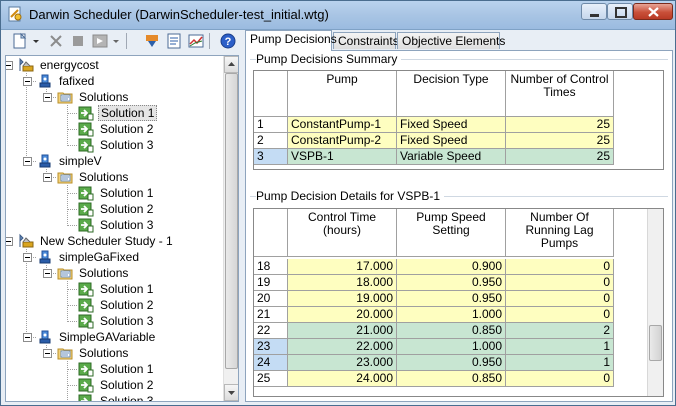 Image resolution: width=676 pixels, height=406 pixels. Describe the element at coordinates (45, 337) in the screenshot. I see `pump-optimization-icon` at that location.